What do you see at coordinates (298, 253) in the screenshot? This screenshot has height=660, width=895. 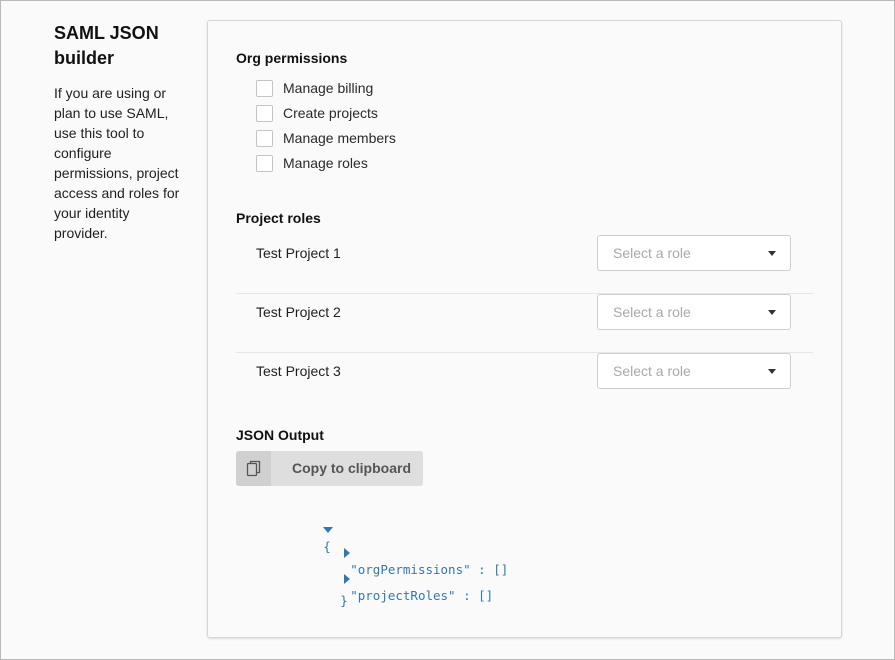 I see `project-name: Test Project 1` at bounding box center [298, 253].